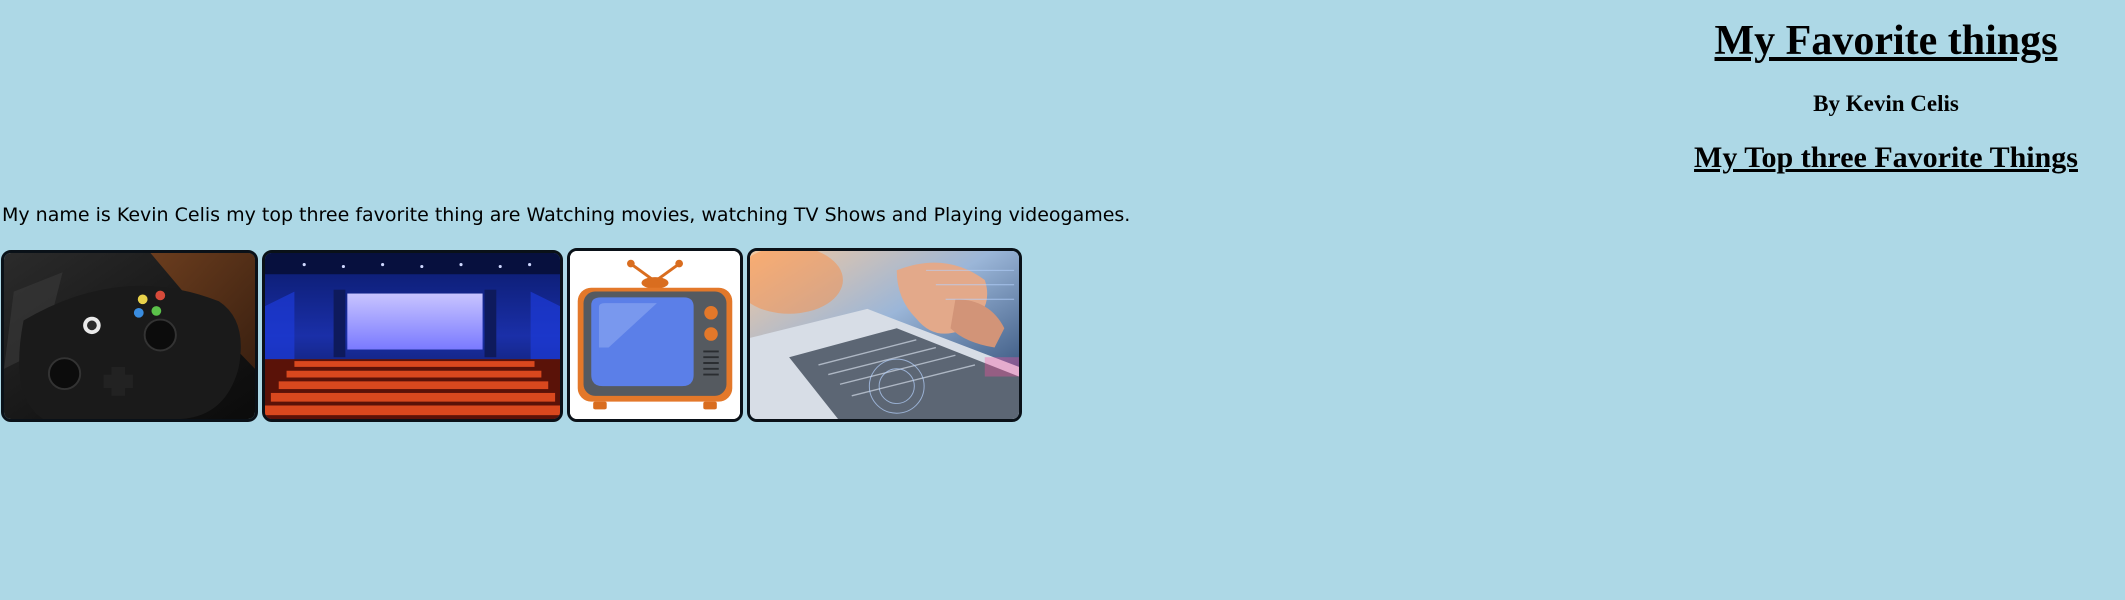 This screenshot has height=600, width=2125. What do you see at coordinates (884, 335) in the screenshot?
I see `laptop-typing-image` at bounding box center [884, 335].